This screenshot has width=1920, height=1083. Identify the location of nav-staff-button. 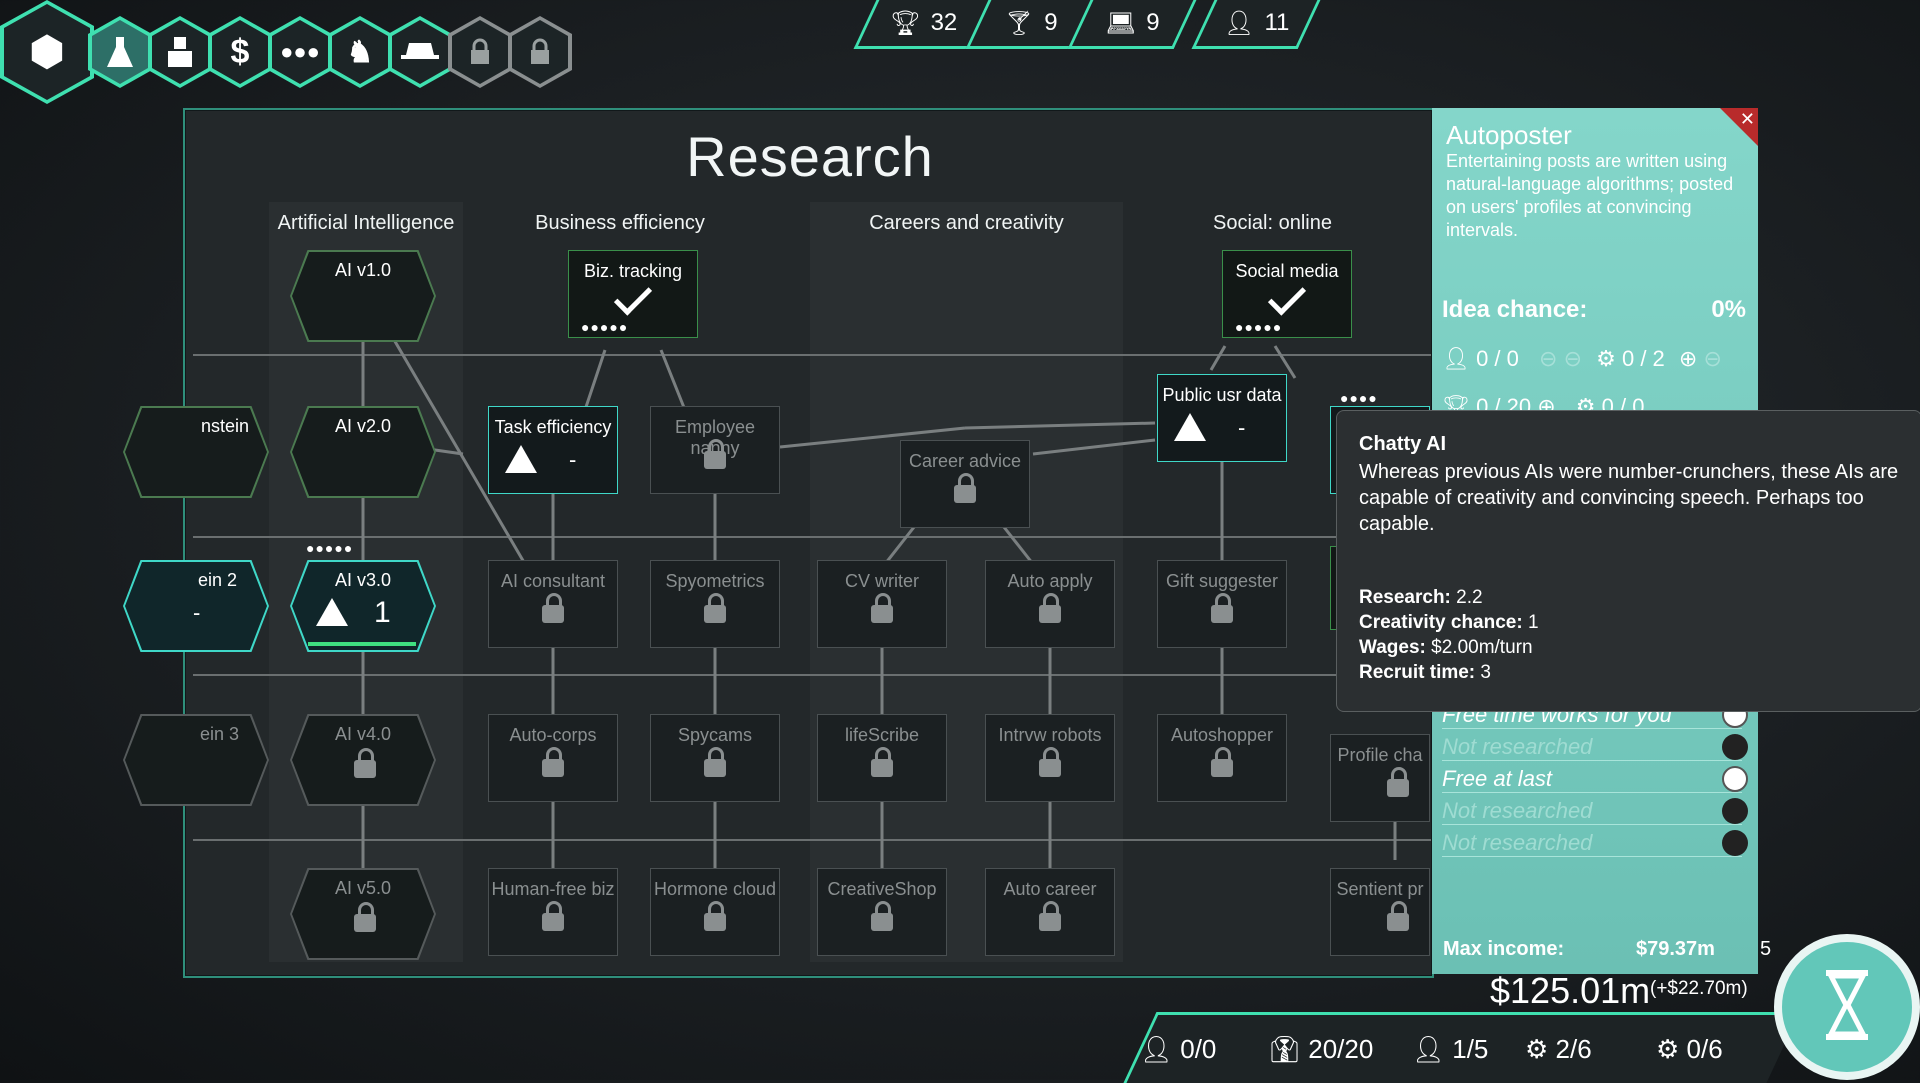
(180, 52).